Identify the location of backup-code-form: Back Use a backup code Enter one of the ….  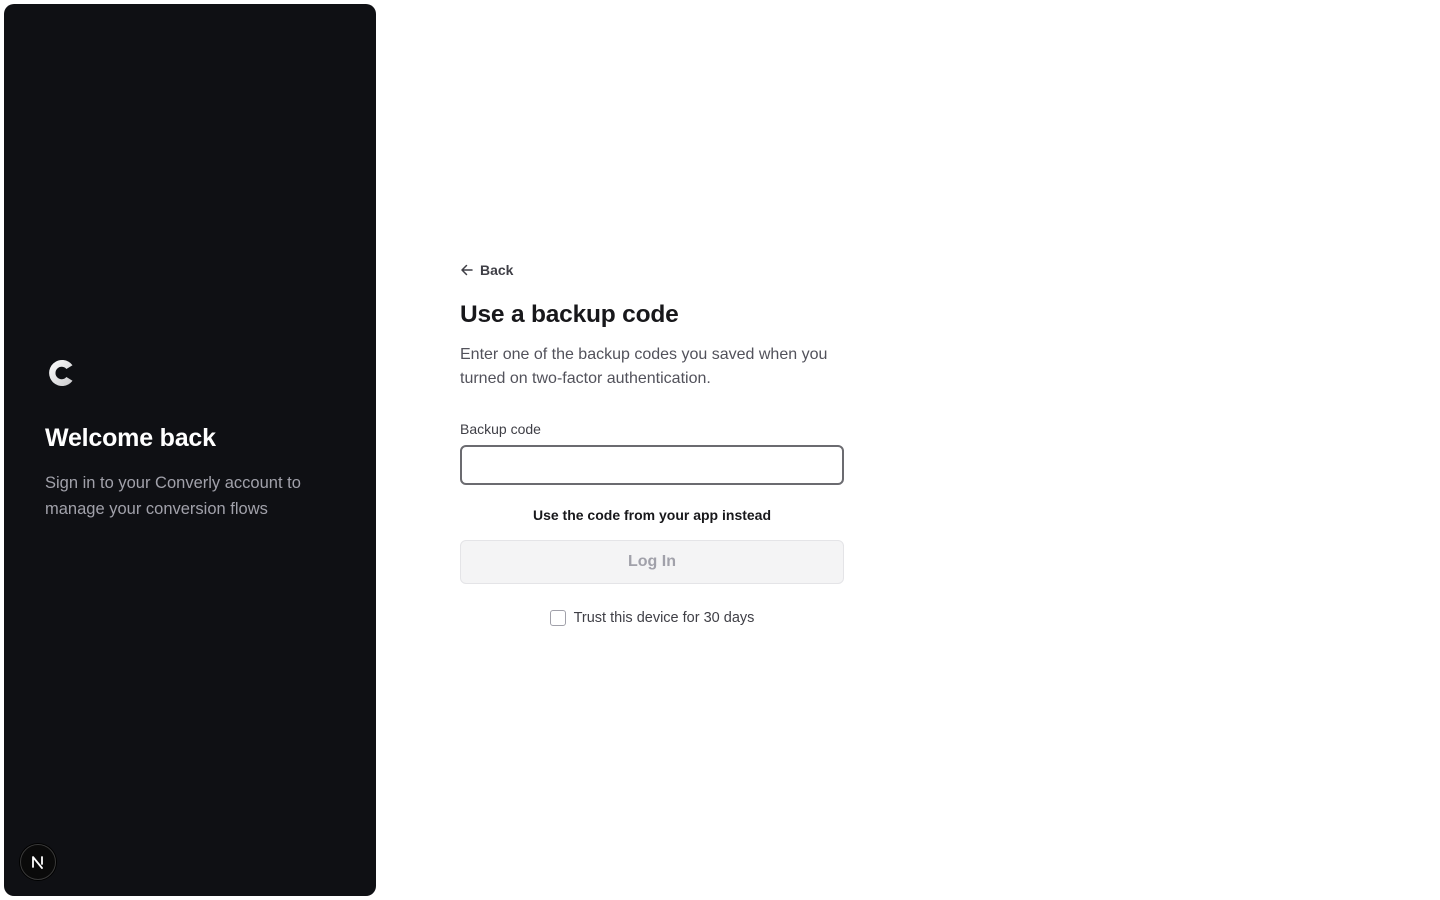
(652, 444).